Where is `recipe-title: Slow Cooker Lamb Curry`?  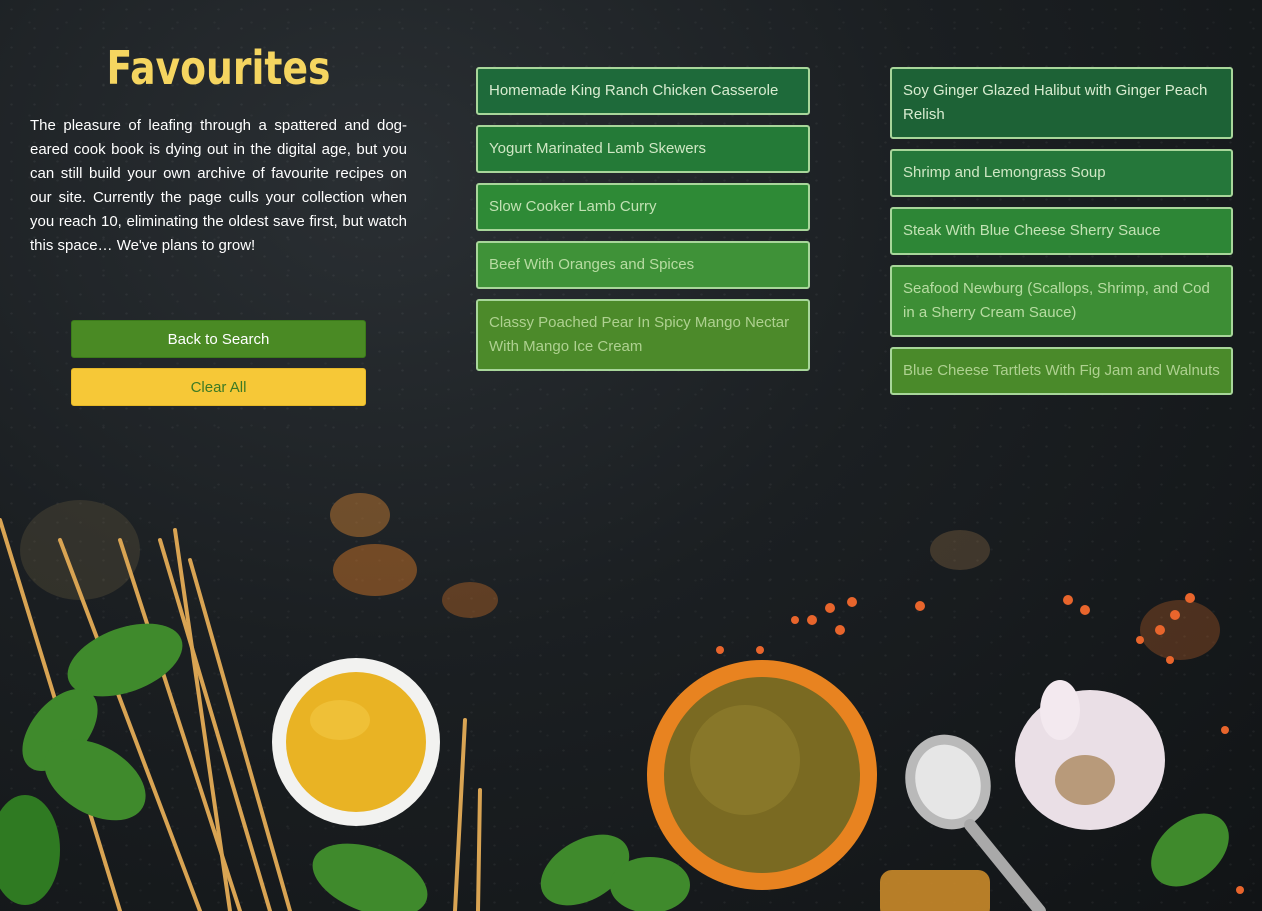
recipe-title: Slow Cooker Lamb Curry is located at coordinates (573, 206).